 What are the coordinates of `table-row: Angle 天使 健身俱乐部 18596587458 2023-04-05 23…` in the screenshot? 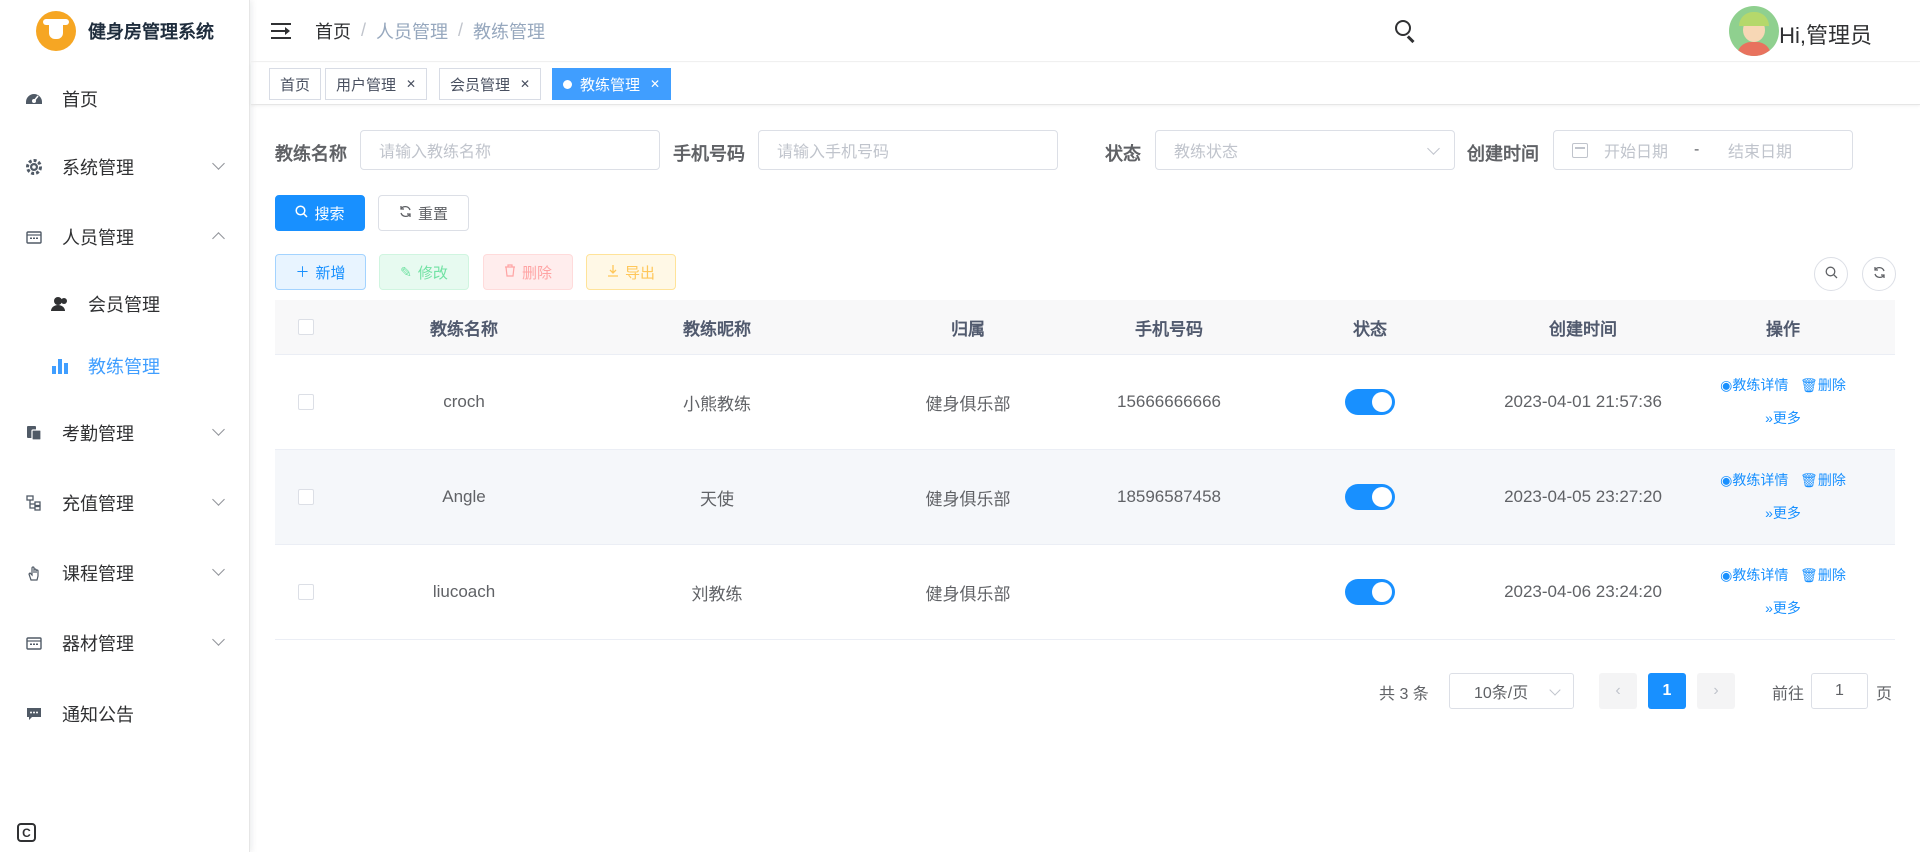 It's located at (1085, 497).